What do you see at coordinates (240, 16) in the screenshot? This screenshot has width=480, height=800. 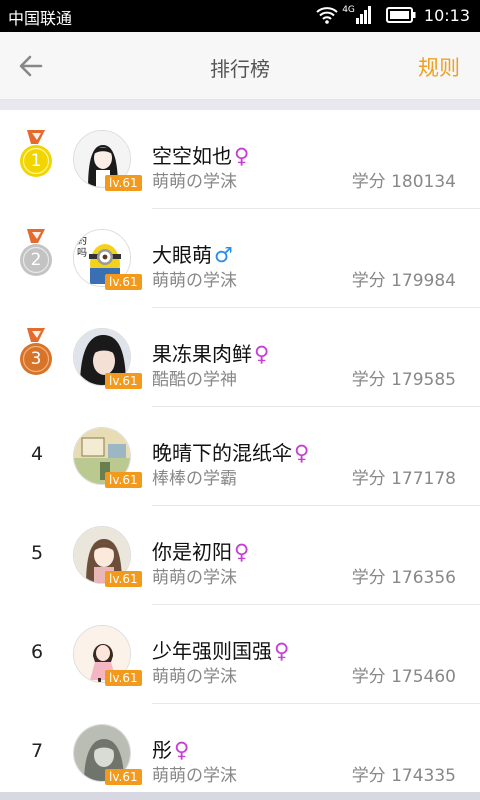 I see `status-bar: 中国联通 4G 10:13` at bounding box center [240, 16].